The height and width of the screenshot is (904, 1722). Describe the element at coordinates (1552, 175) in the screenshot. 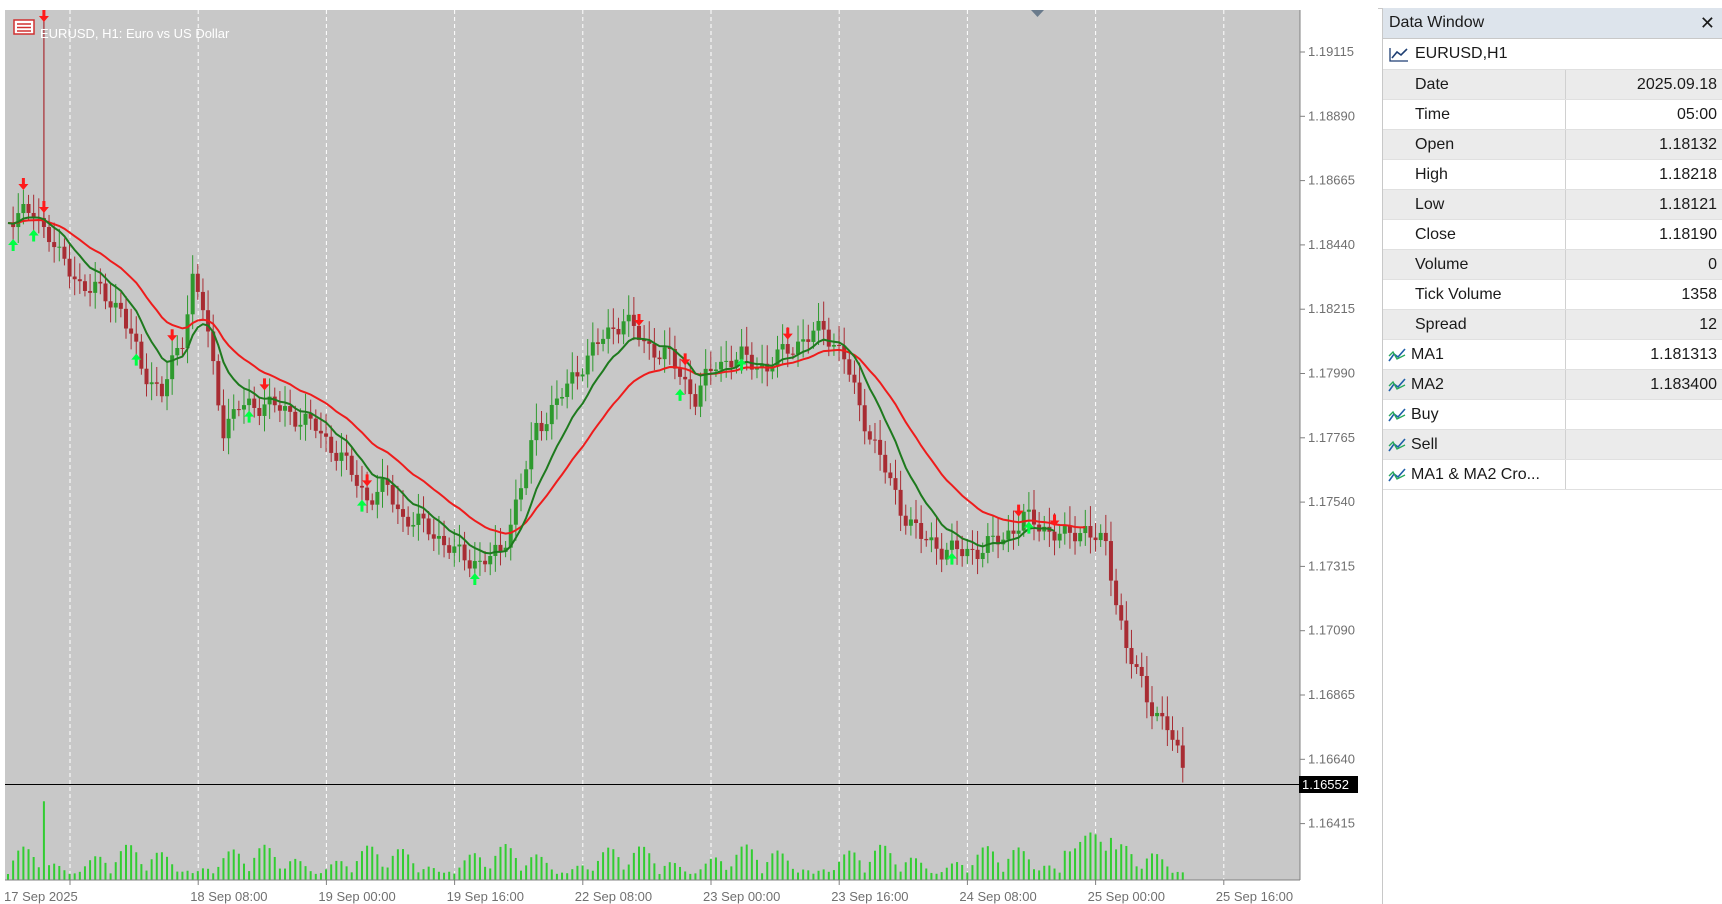

I see `data-window-row-high: High 1.18218` at that location.